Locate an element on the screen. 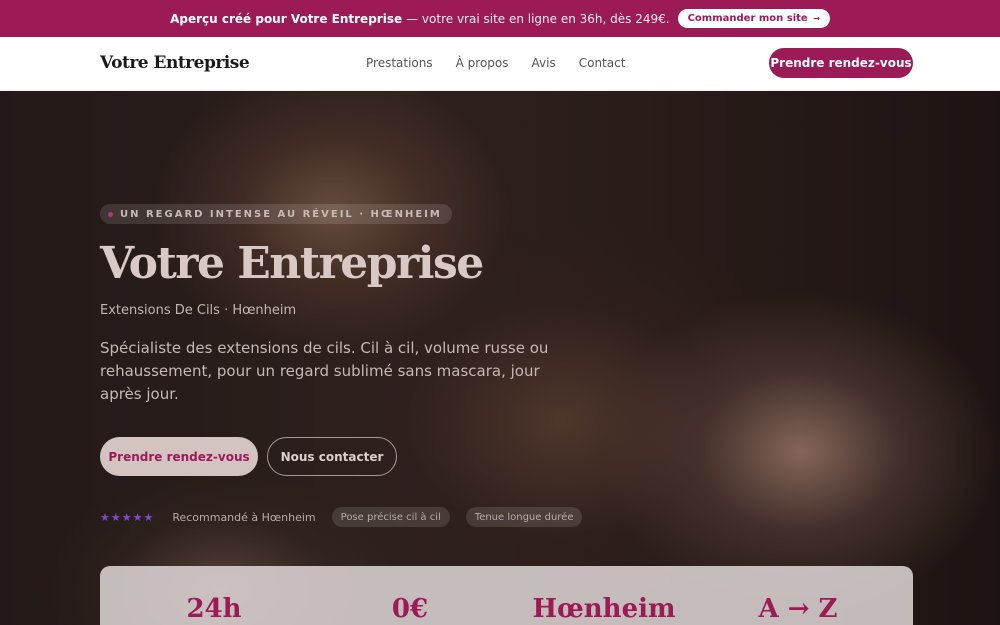 This screenshot has height=625, width=1000. nav-link-a-propos: À propos is located at coordinates (482, 63).